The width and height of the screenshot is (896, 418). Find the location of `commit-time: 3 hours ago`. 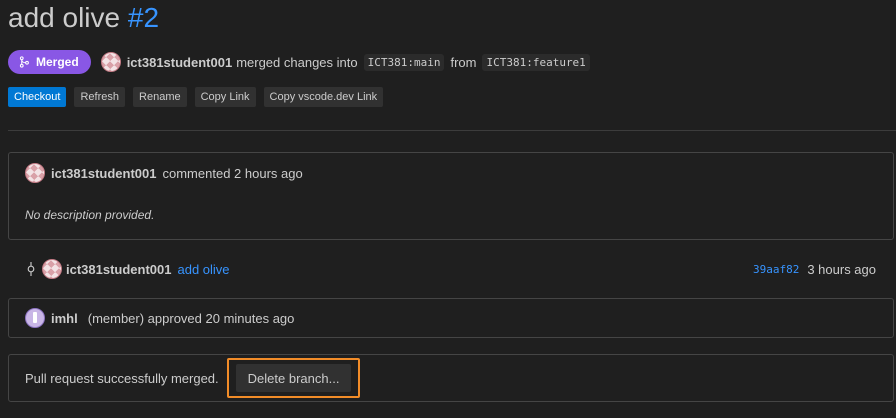

commit-time: 3 hours ago is located at coordinates (841, 269).